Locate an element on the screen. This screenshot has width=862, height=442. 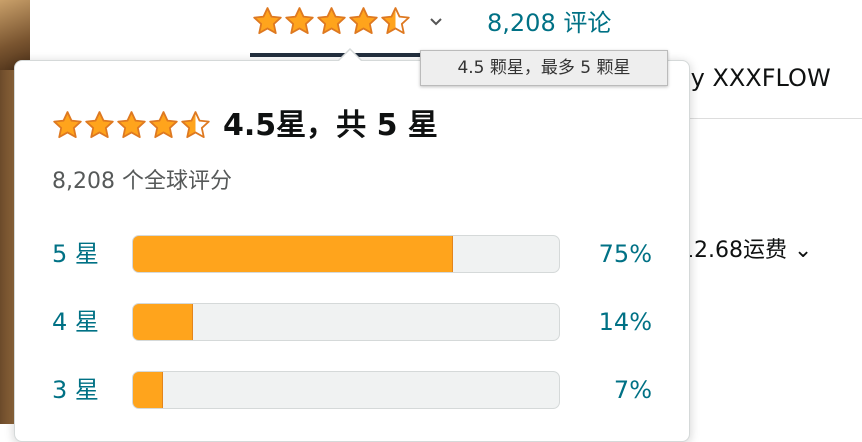
popover-star-rating is located at coordinates (132, 125).